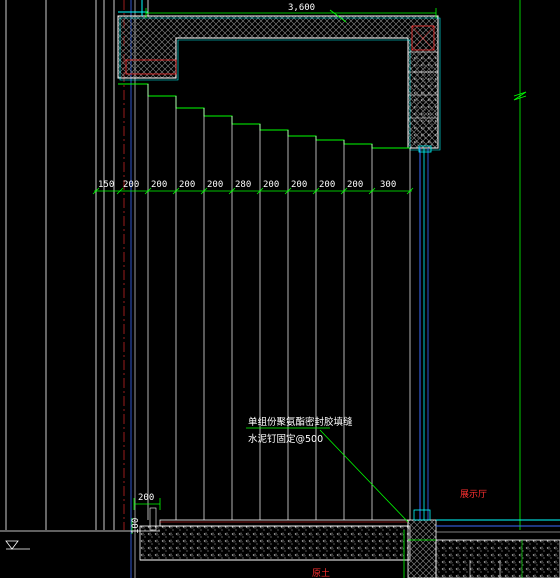 This screenshot has width=560, height=578. I want to click on spacing-dim-3: 200, so click(159, 185).